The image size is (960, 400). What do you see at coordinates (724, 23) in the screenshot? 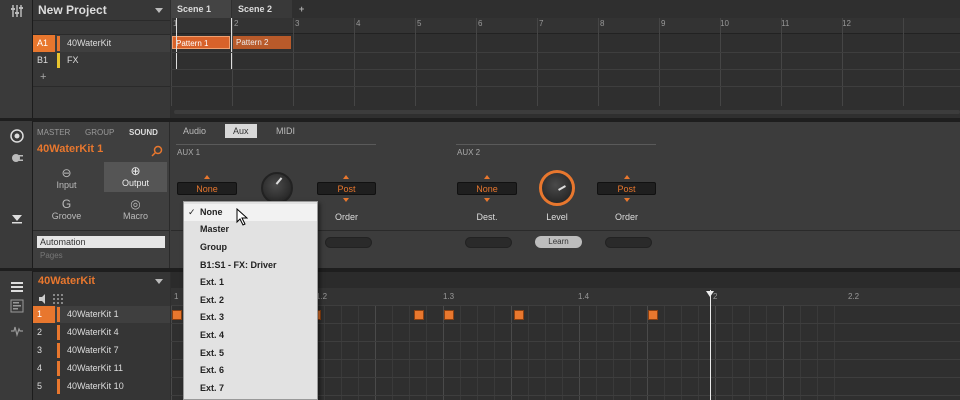
I see `ruler-tick: 10` at bounding box center [724, 23].